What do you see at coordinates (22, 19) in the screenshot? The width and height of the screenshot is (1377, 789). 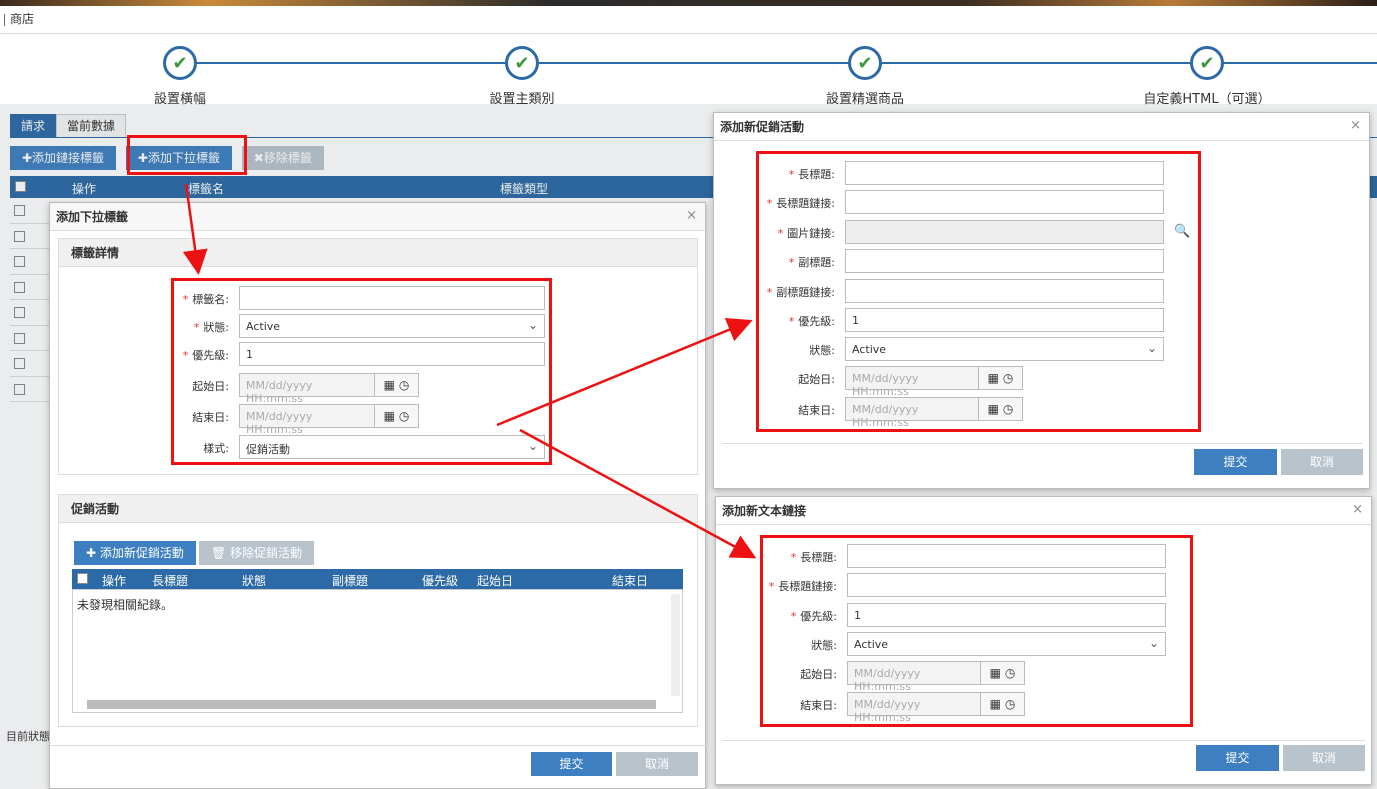 I see `breadcrumb-label: 商店` at bounding box center [22, 19].